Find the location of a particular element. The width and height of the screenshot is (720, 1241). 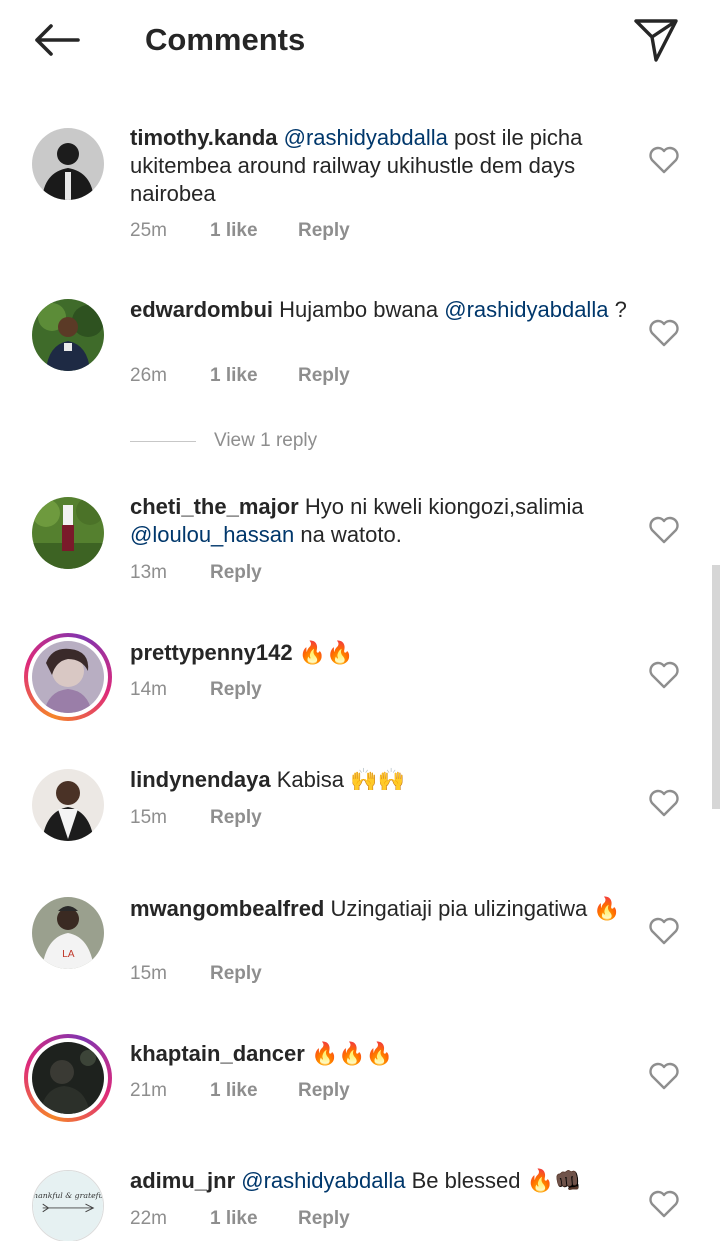

comment-username: mwangombealfred is located at coordinates (227, 908).